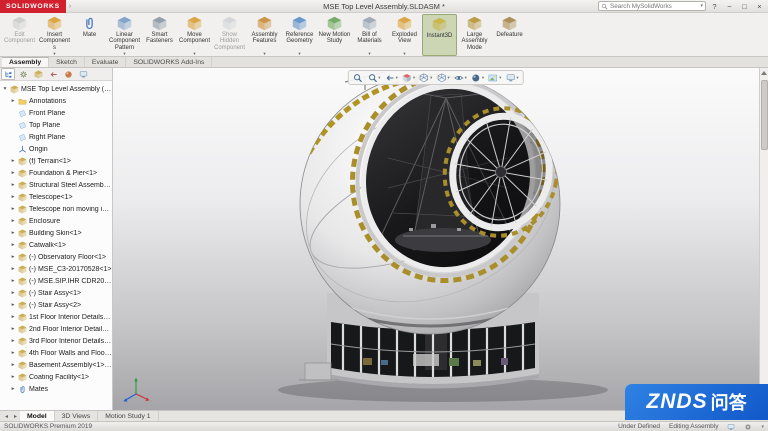  What do you see at coordinates (194, 35) in the screenshot?
I see `move-component-button: Move Component ▾` at bounding box center [194, 35].